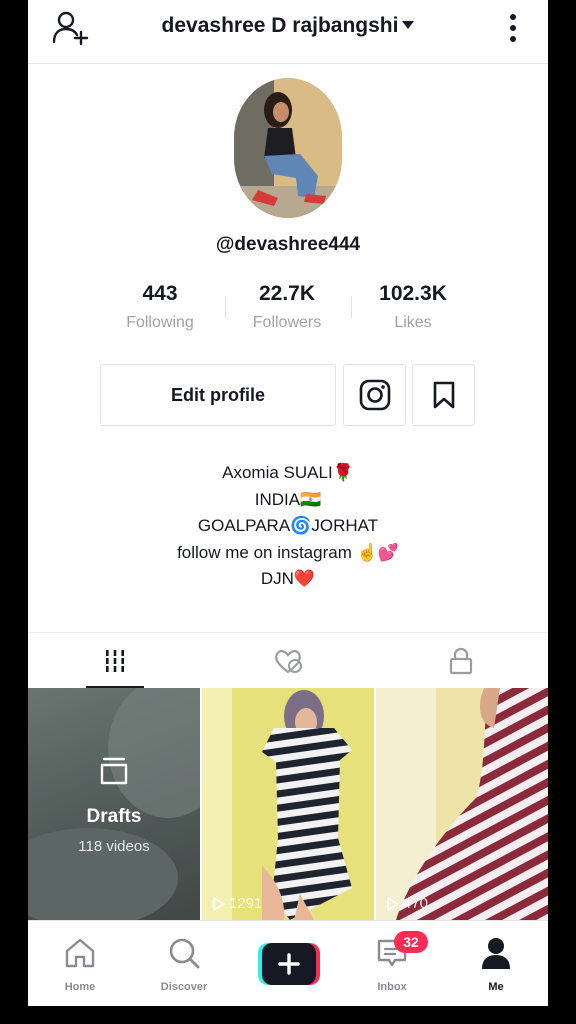 Image resolution: width=576 pixels, height=1024 pixels. I want to click on video-tile: 470, so click(462, 804).